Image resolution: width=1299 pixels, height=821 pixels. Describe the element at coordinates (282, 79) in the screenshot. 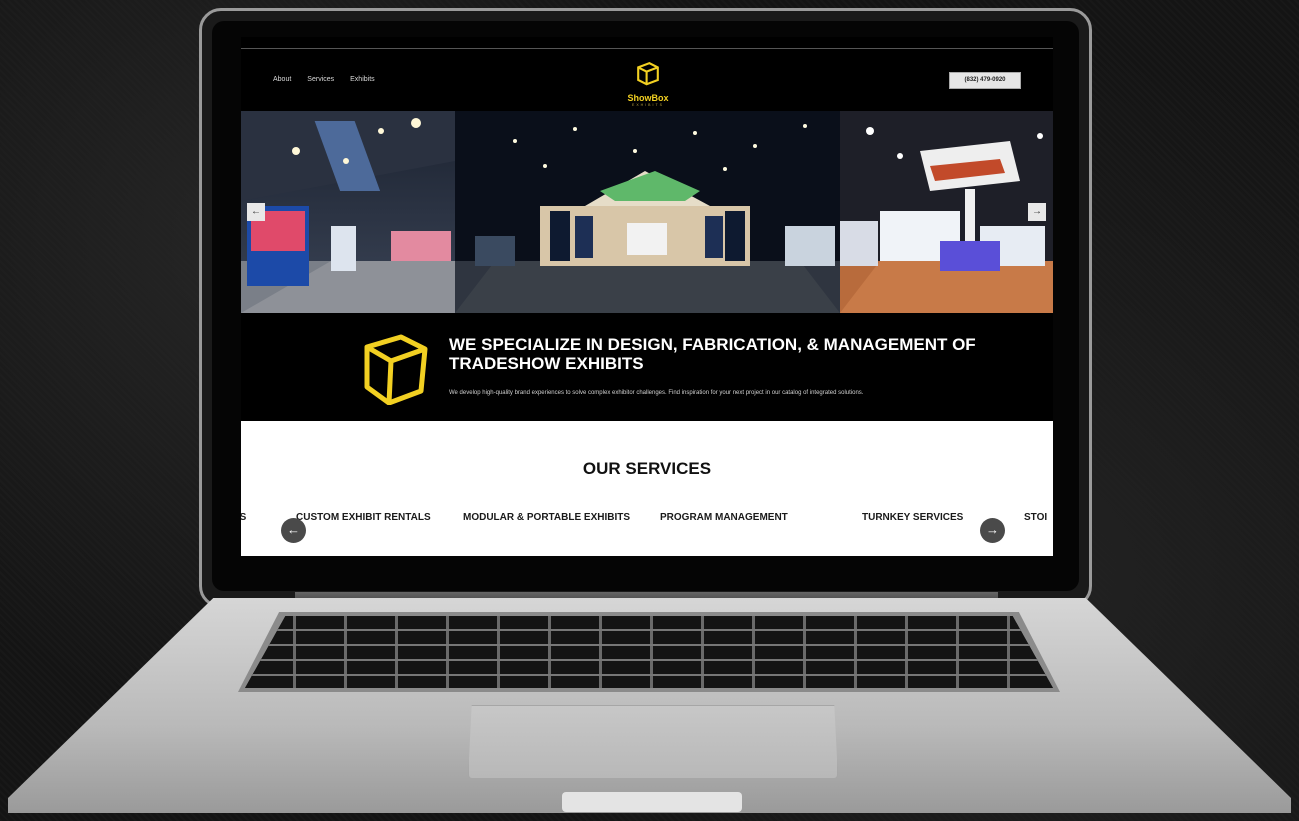

I see `nav-about: About` at that location.